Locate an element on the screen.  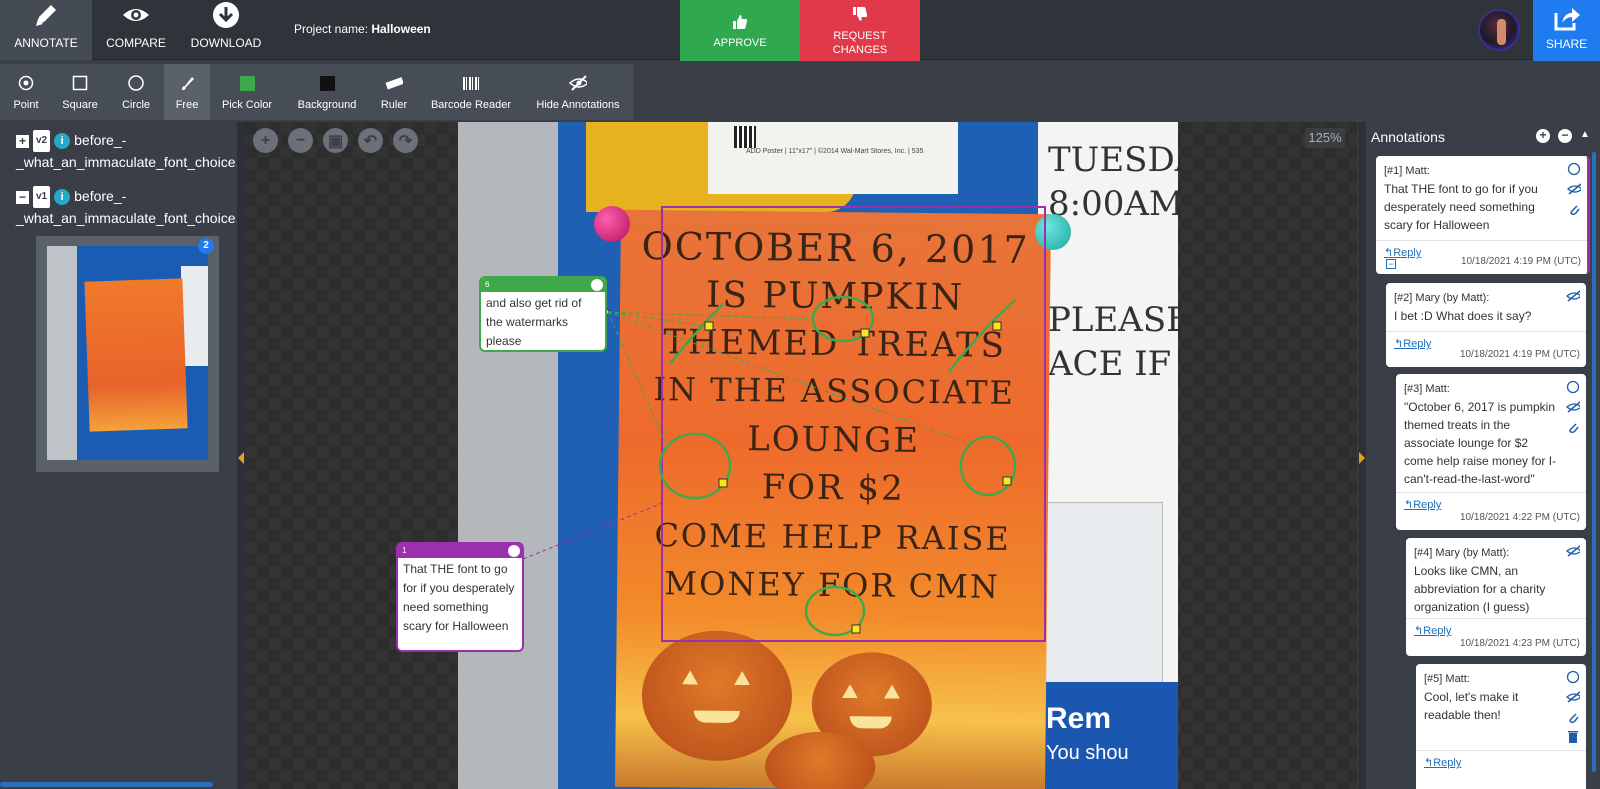
tool-hide-annotations: Hide Annotations is located at coordinates (578, 92).